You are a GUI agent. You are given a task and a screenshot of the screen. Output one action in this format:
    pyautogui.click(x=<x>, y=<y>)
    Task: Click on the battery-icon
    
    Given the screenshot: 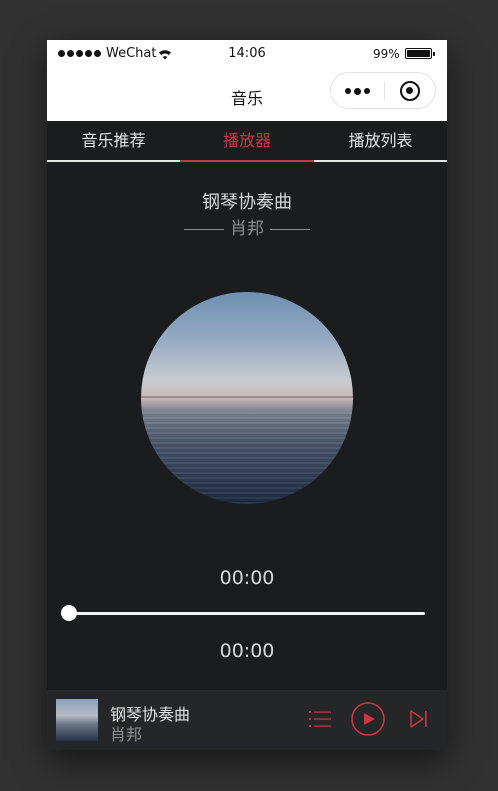 What is the action you would take?
    pyautogui.click(x=420, y=53)
    